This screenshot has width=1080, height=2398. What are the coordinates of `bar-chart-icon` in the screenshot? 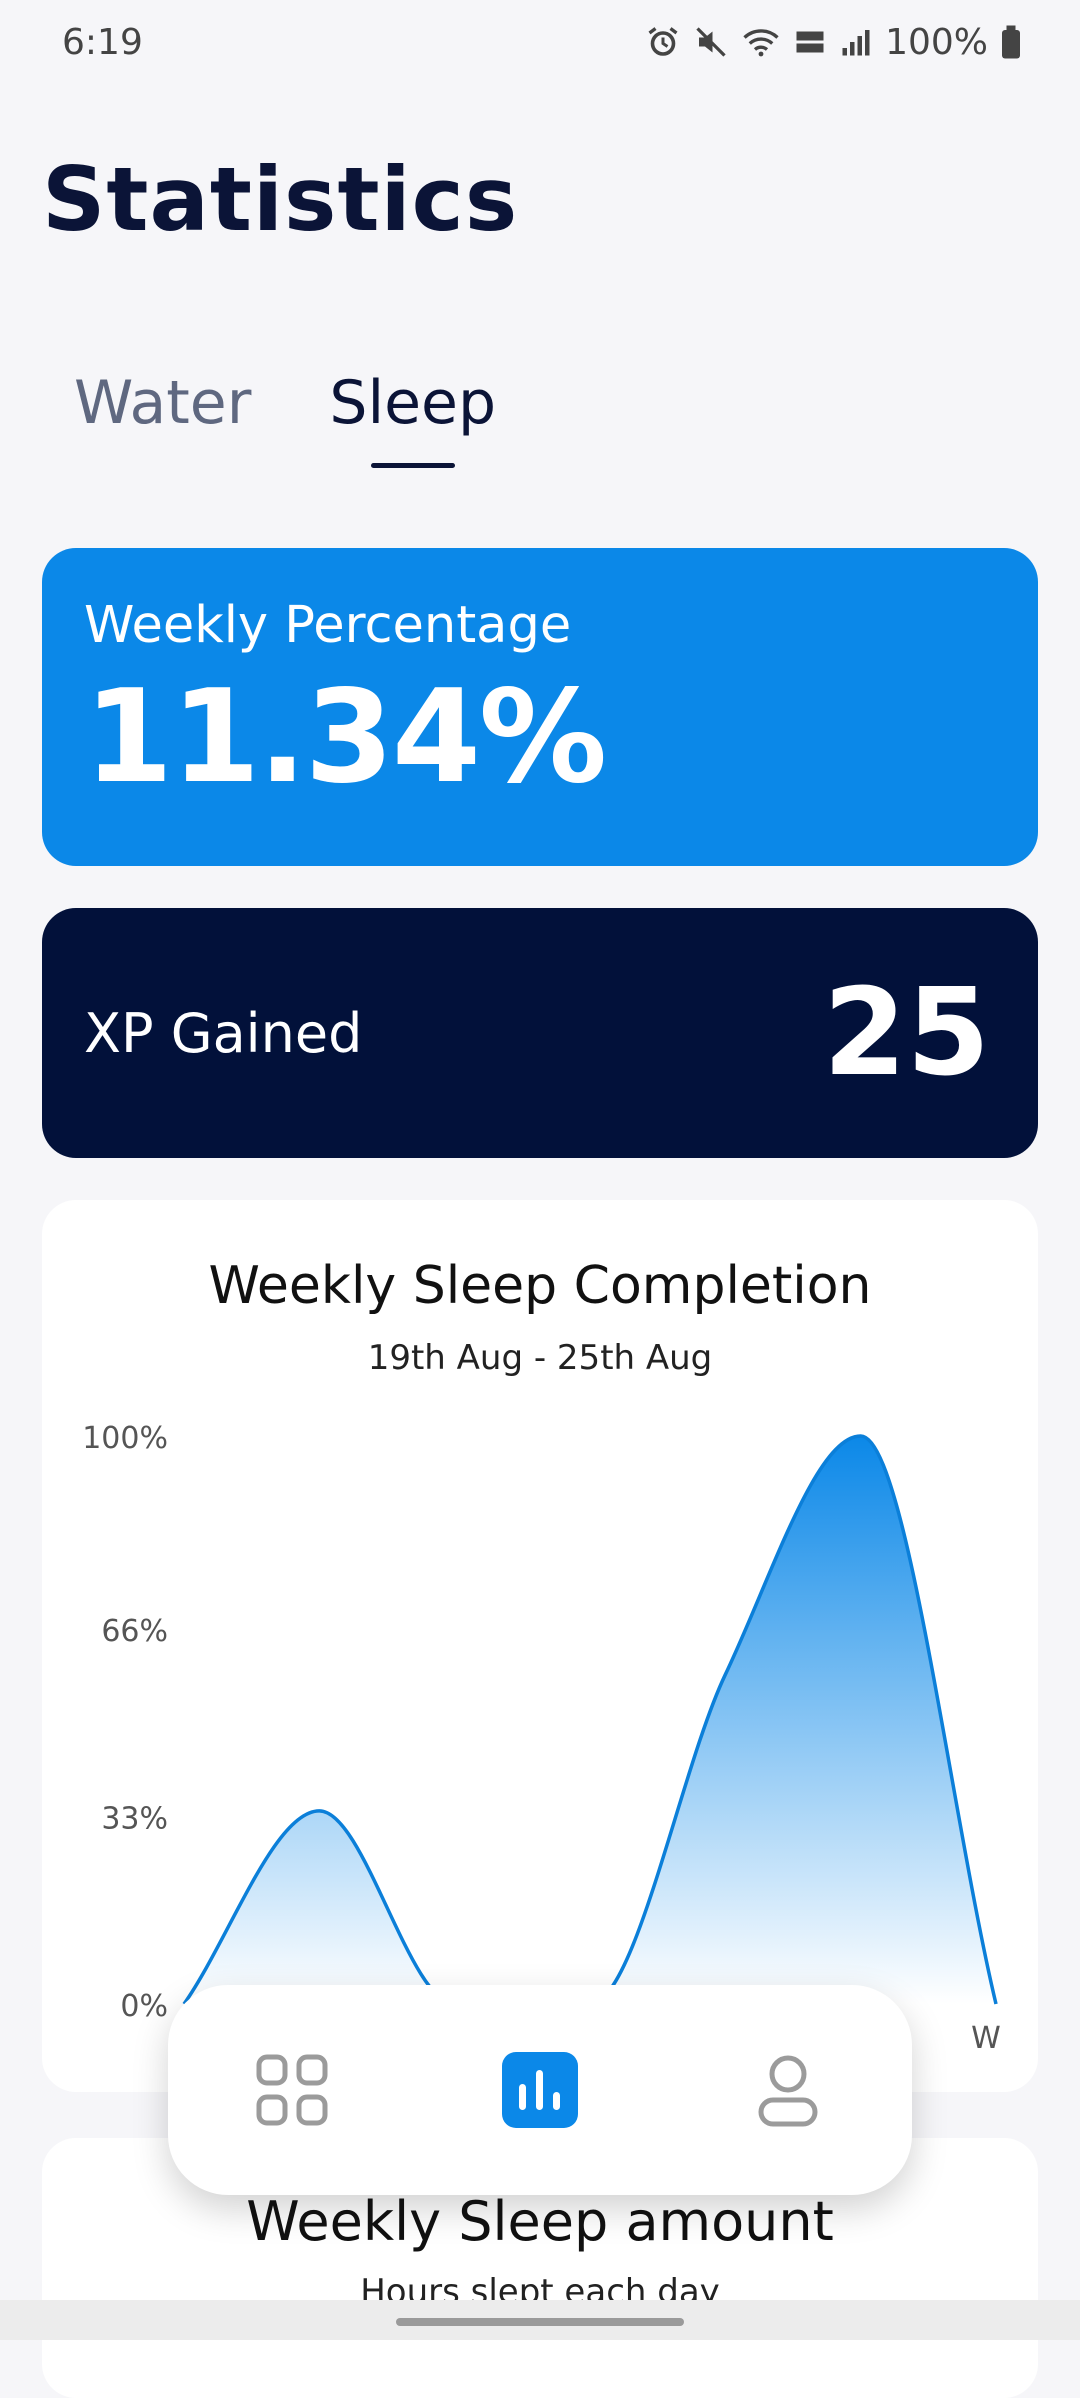 It's located at (540, 2090).